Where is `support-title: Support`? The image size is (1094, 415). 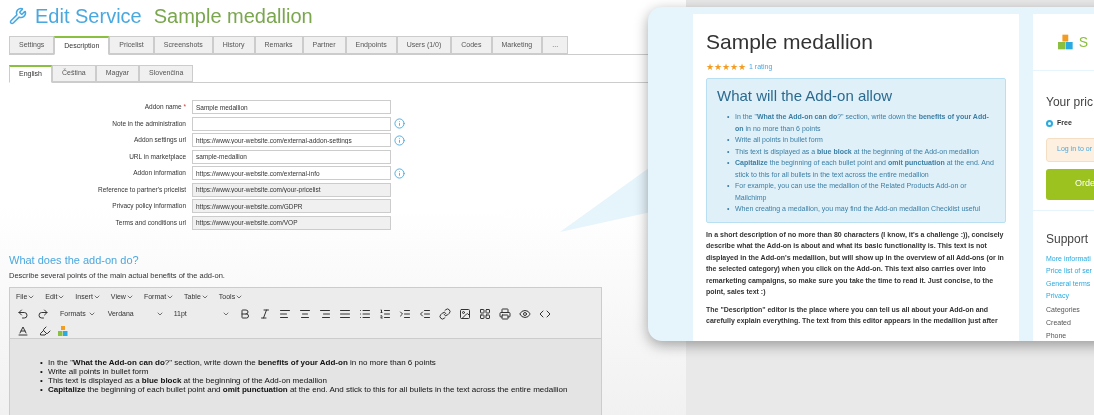
support-title: Support is located at coordinates (1068, 239).